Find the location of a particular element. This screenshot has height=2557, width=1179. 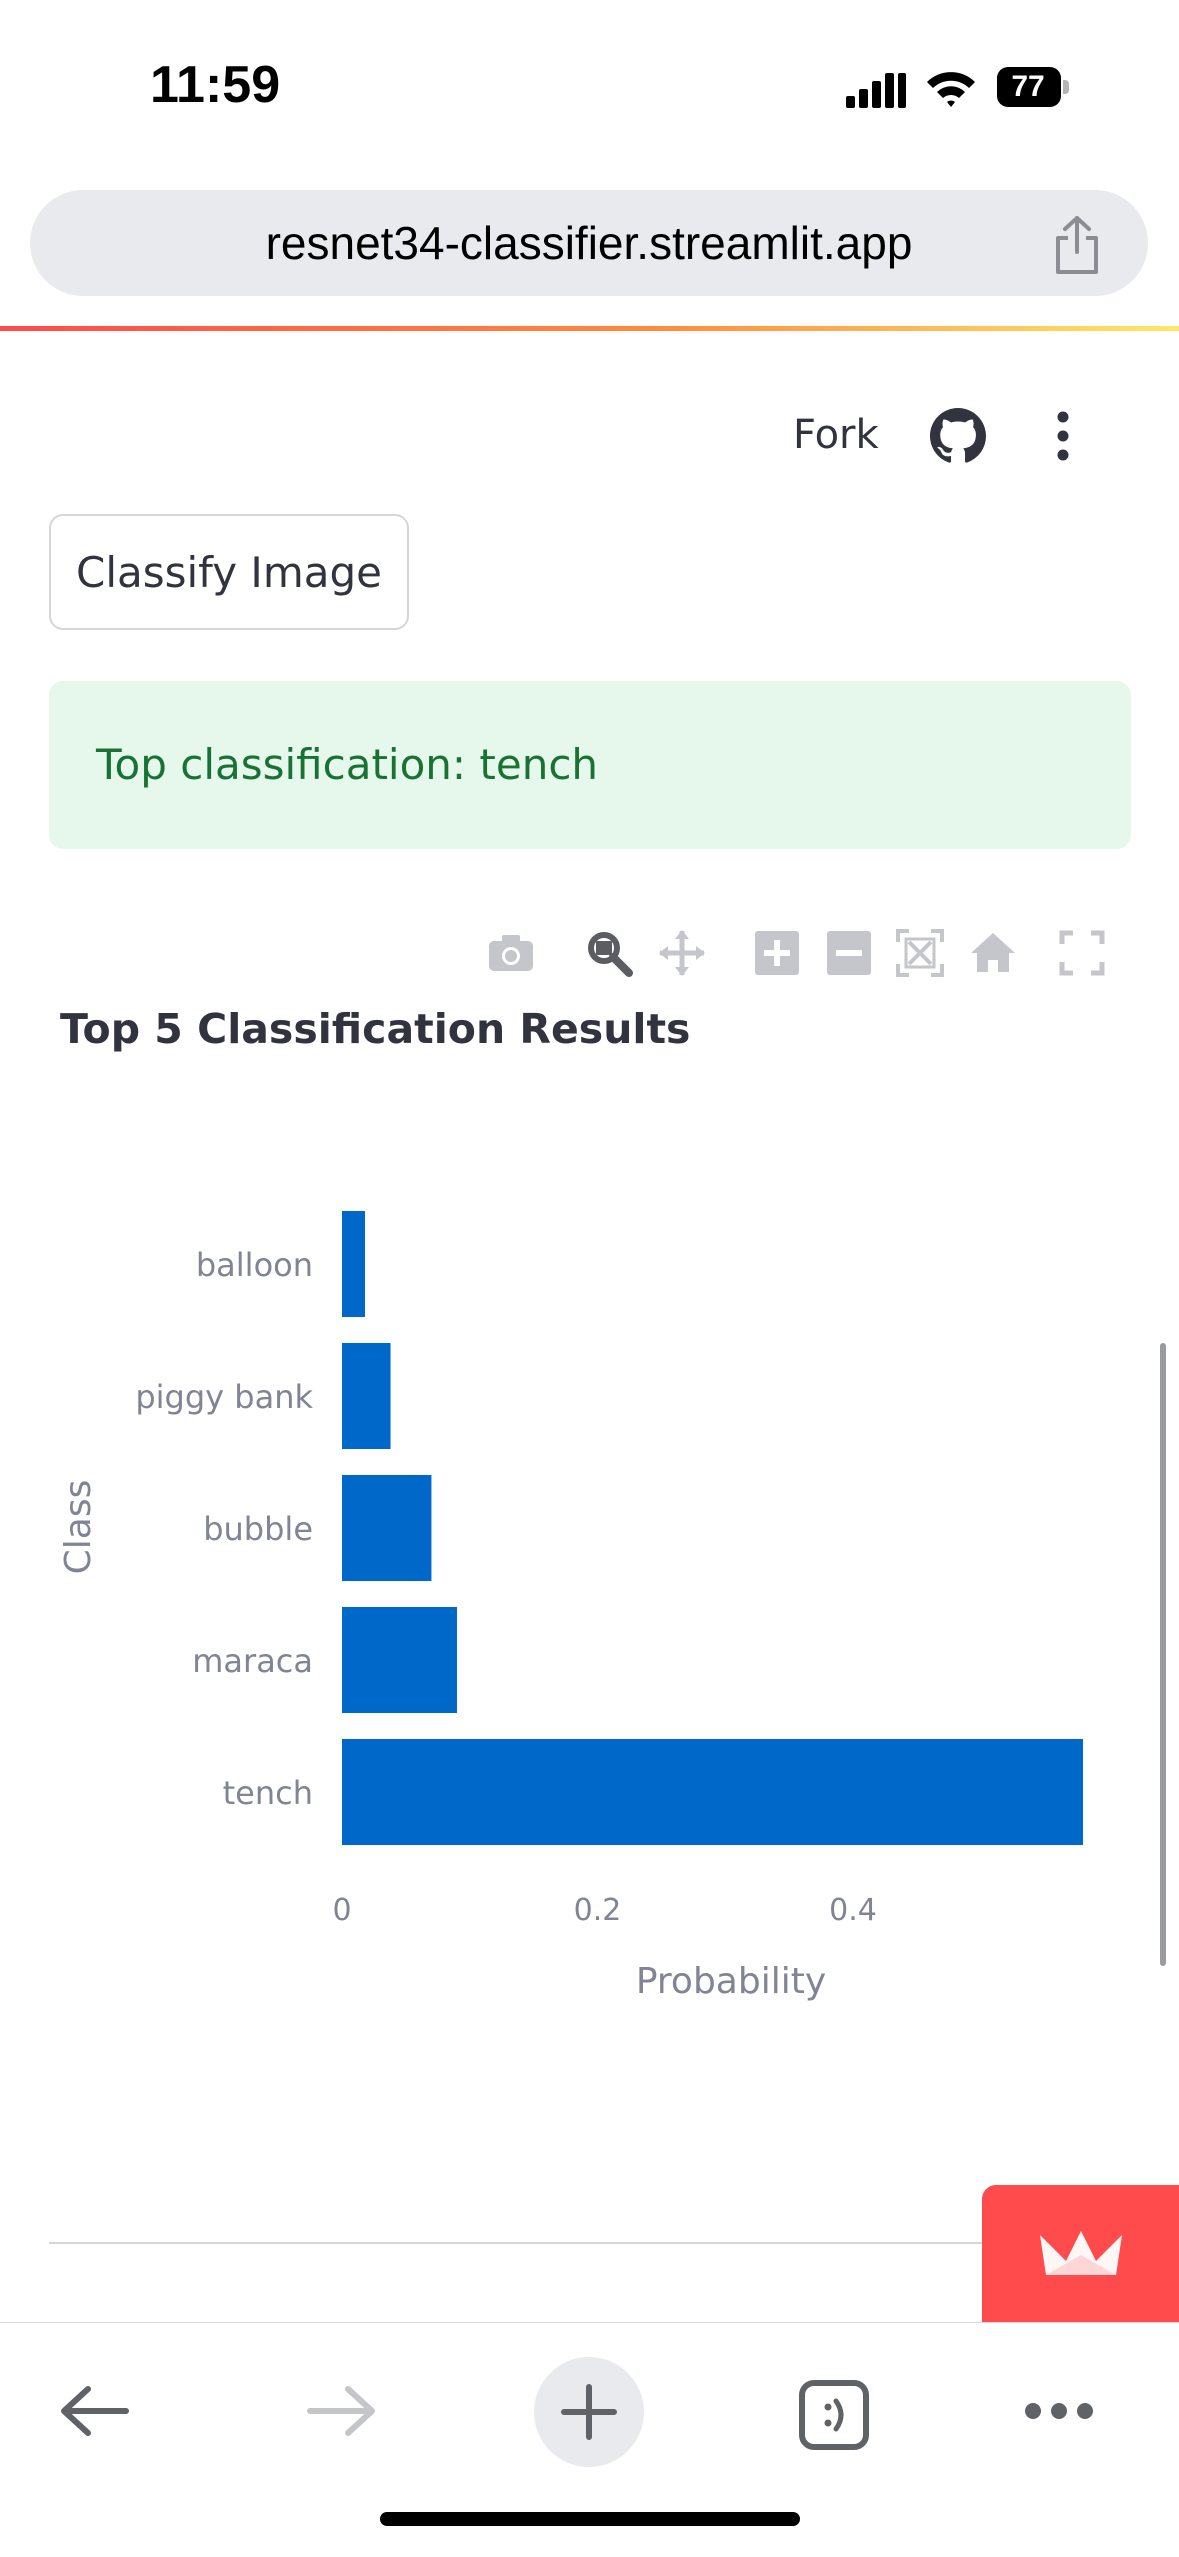

x-tick-label: 0.2 is located at coordinates (598, 1910).